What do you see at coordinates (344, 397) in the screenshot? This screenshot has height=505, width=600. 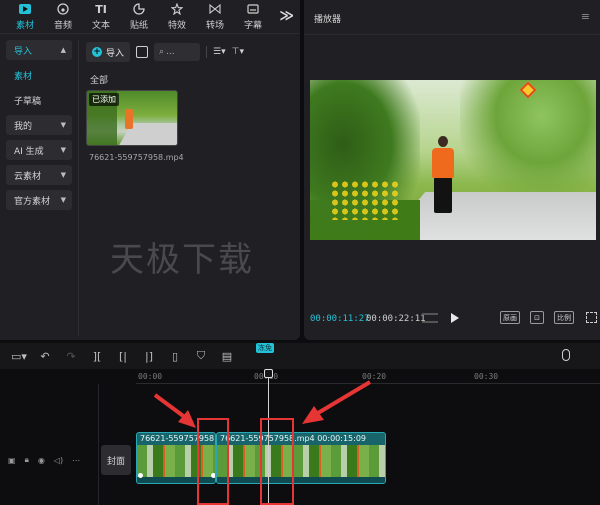 I see `arrow-right` at bounding box center [344, 397].